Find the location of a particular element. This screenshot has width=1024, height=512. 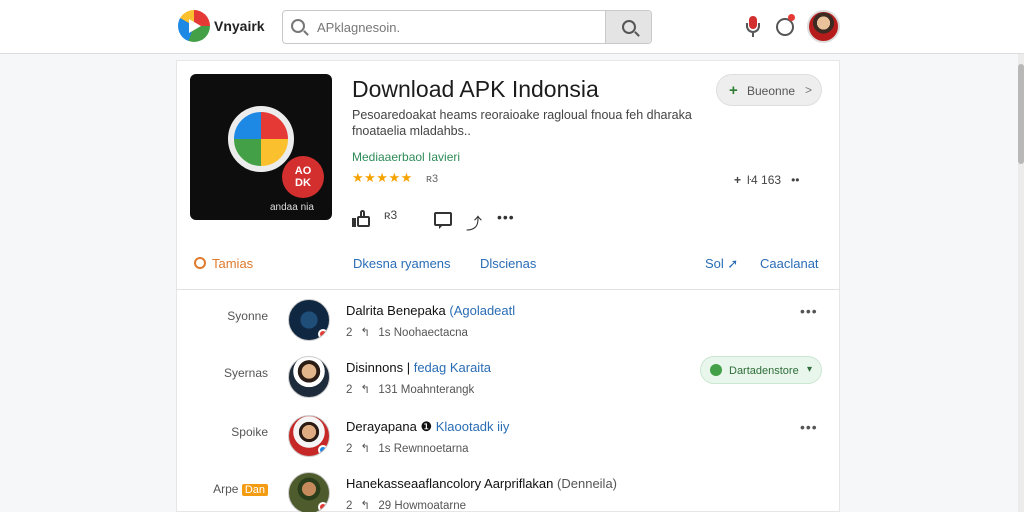

rating-count: ʀ3 is located at coordinates (432, 179).